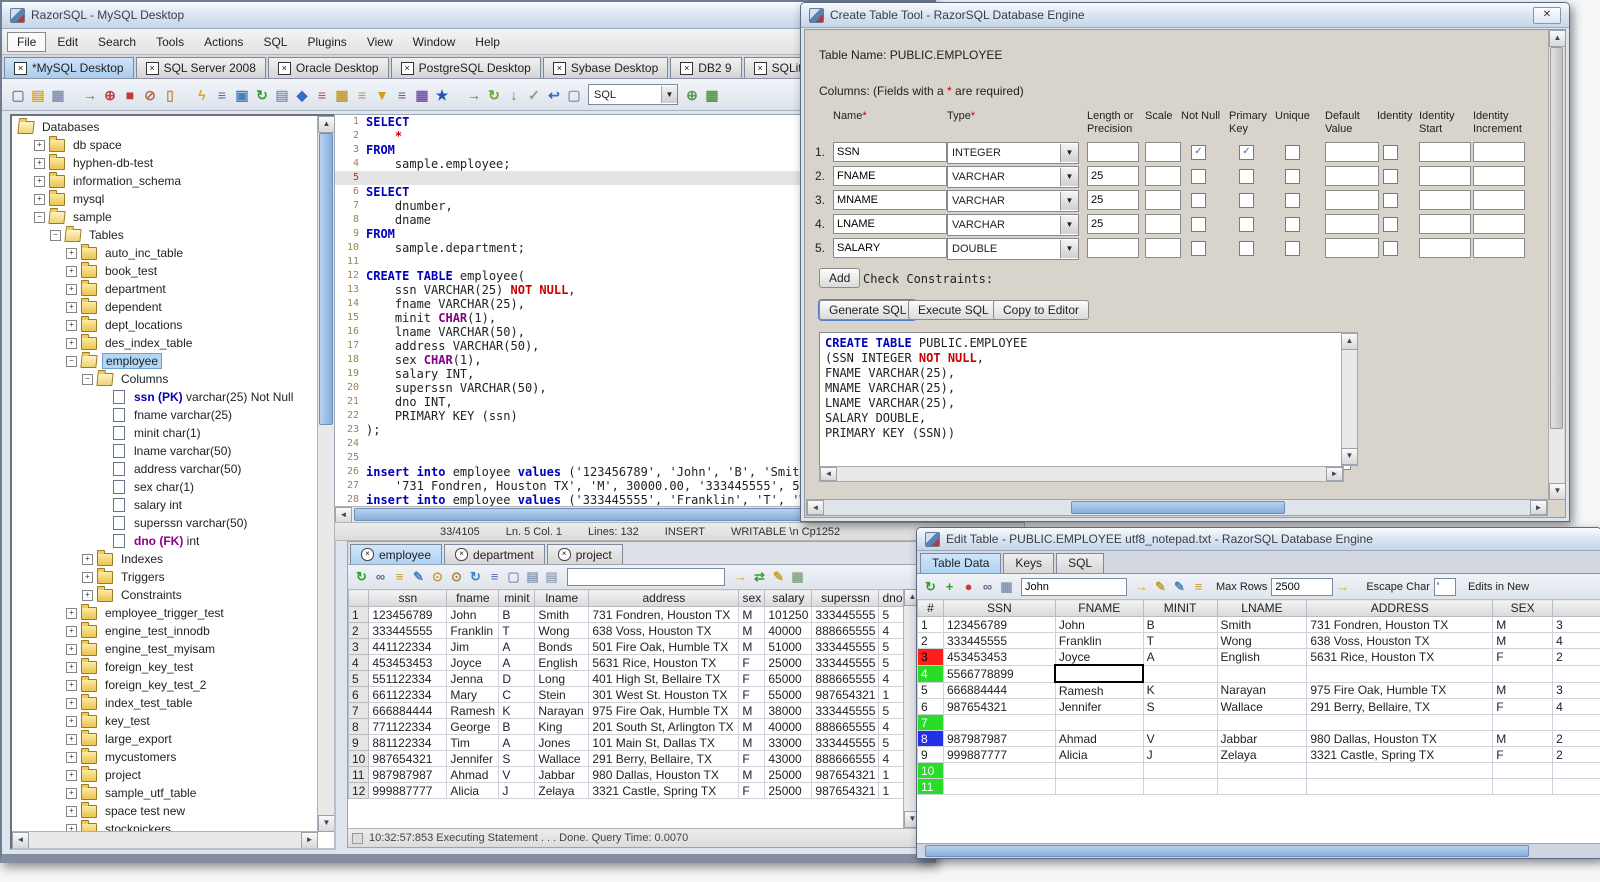 The image size is (1600, 882). What do you see at coordinates (1349, 399) in the screenshot?
I see `sql-vertical-scrollbar: ▲ ▼` at bounding box center [1349, 399].